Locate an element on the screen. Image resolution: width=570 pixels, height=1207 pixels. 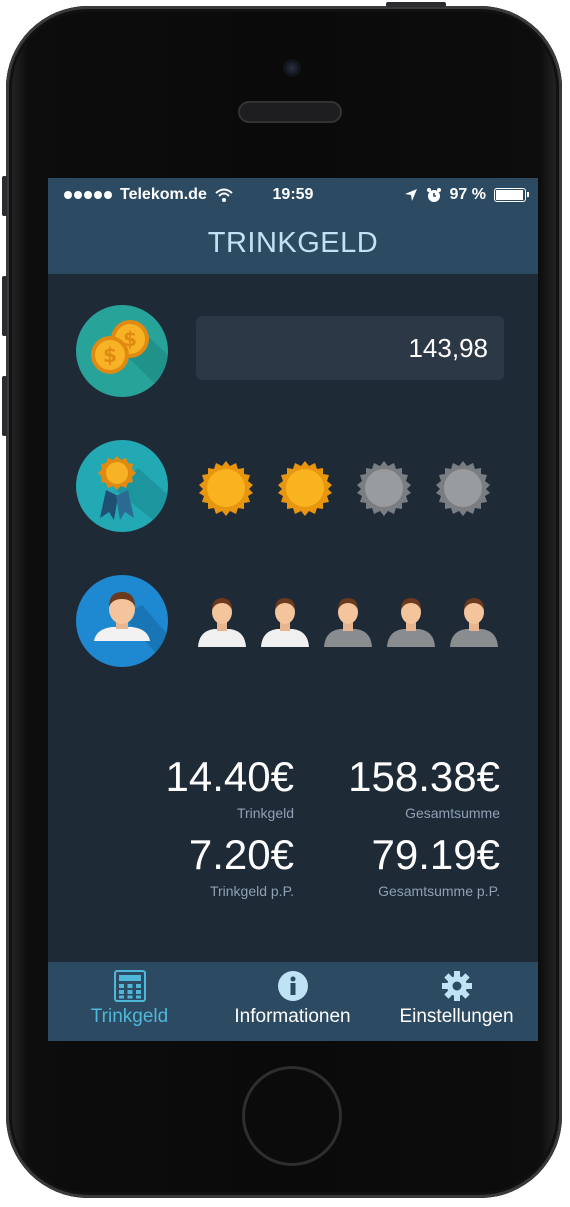
power-button is located at coordinates (416, 4).